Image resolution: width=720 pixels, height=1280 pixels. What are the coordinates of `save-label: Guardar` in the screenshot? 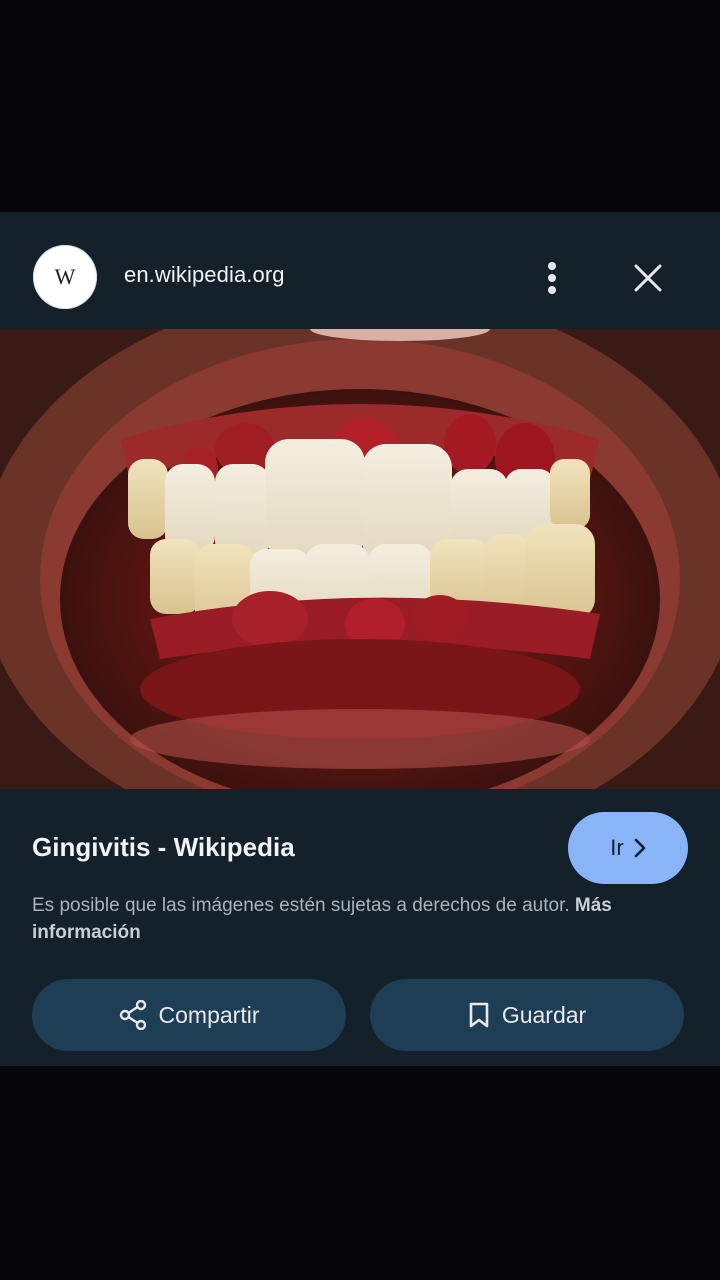 It's located at (544, 1014).